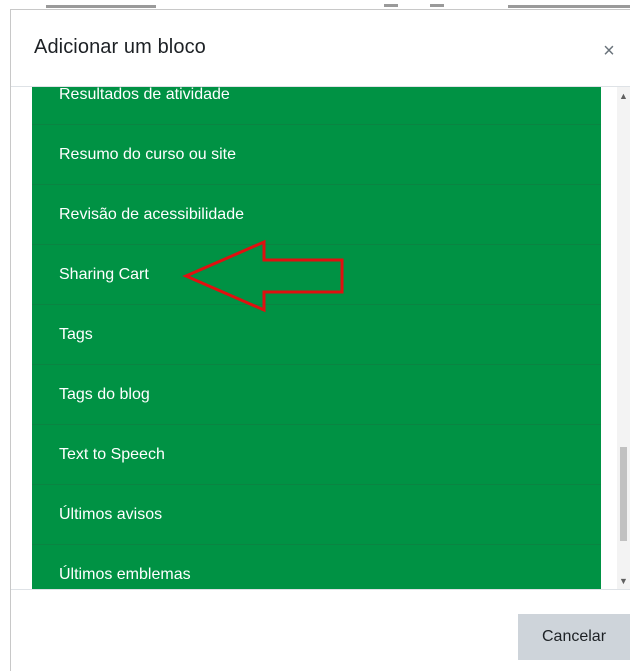 This screenshot has height=672, width=630. I want to click on block-item: Text to Speech, so click(316, 455).